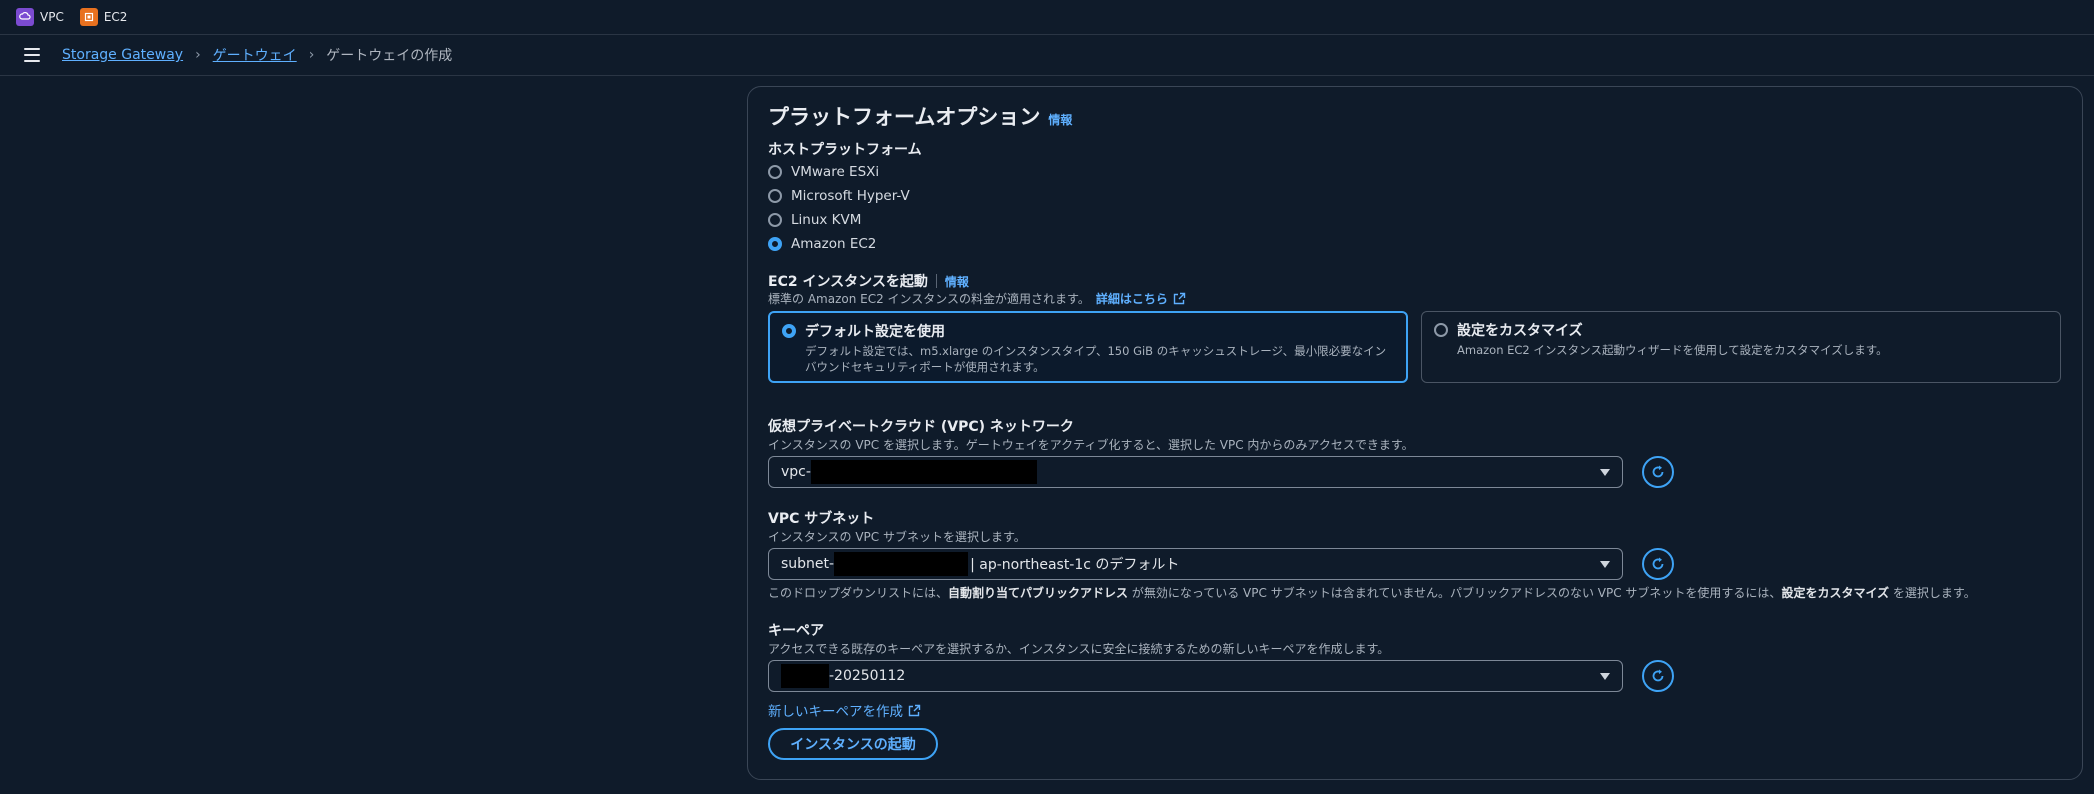  What do you see at coordinates (853, 744) in the screenshot?
I see `launch-instance-button: インスタンスの起動` at bounding box center [853, 744].